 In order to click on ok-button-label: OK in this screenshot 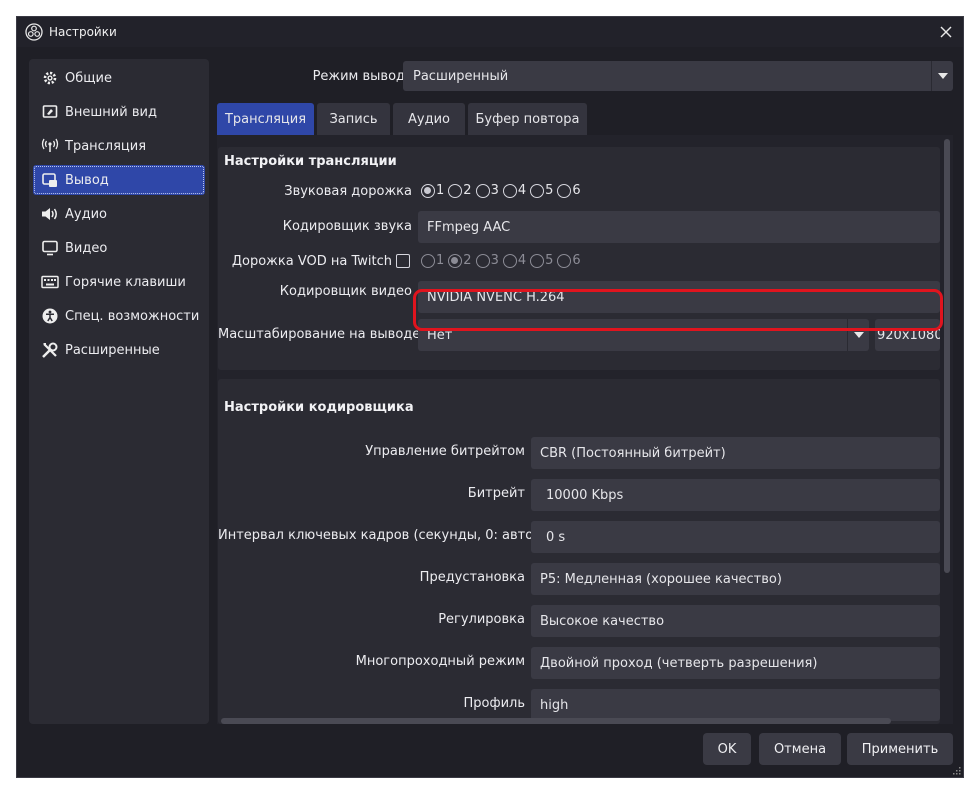, I will do `click(727, 749)`.